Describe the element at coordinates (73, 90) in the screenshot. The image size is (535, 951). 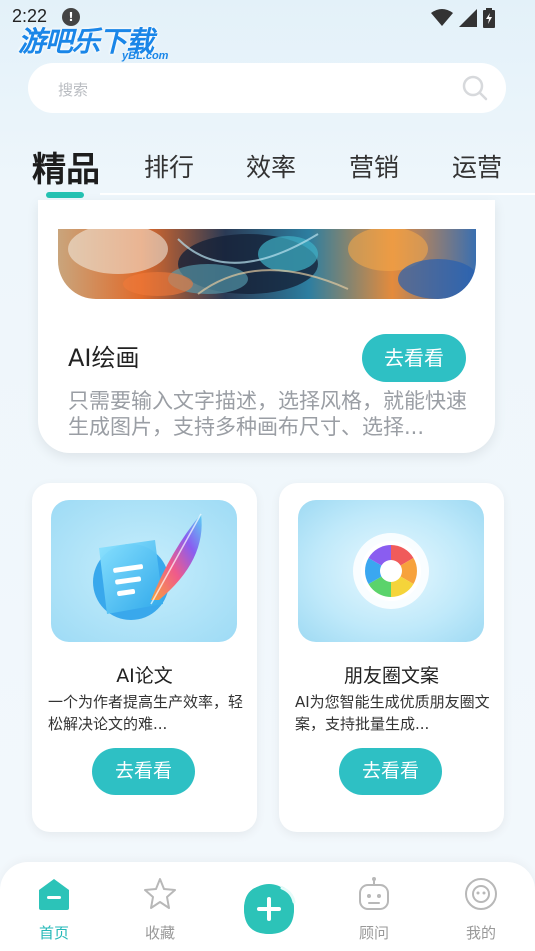
I see `search-placeholder: 搜索` at that location.